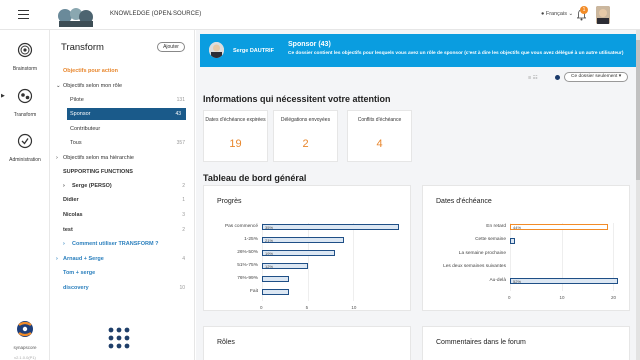 The width and height of the screenshot is (640, 360). What do you see at coordinates (25, 141) in the screenshot?
I see `administration-icon` at bounding box center [25, 141].